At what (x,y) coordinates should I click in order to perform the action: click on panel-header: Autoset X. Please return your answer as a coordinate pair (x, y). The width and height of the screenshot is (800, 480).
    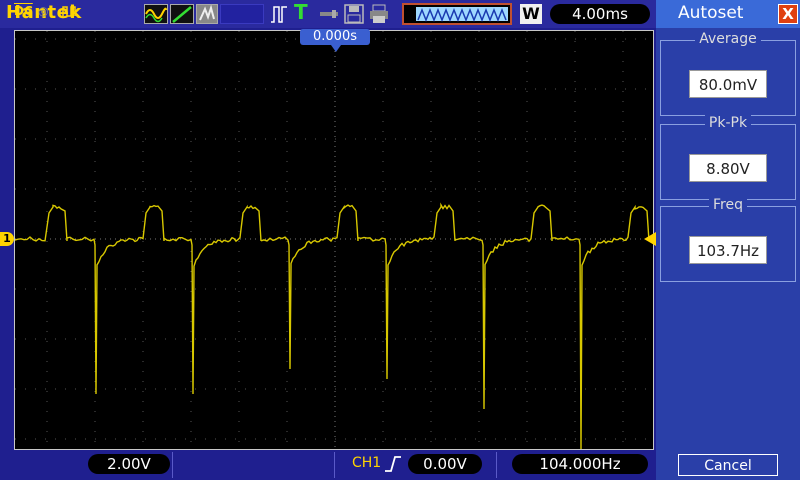
    Looking at the image, I should click on (728, 14).